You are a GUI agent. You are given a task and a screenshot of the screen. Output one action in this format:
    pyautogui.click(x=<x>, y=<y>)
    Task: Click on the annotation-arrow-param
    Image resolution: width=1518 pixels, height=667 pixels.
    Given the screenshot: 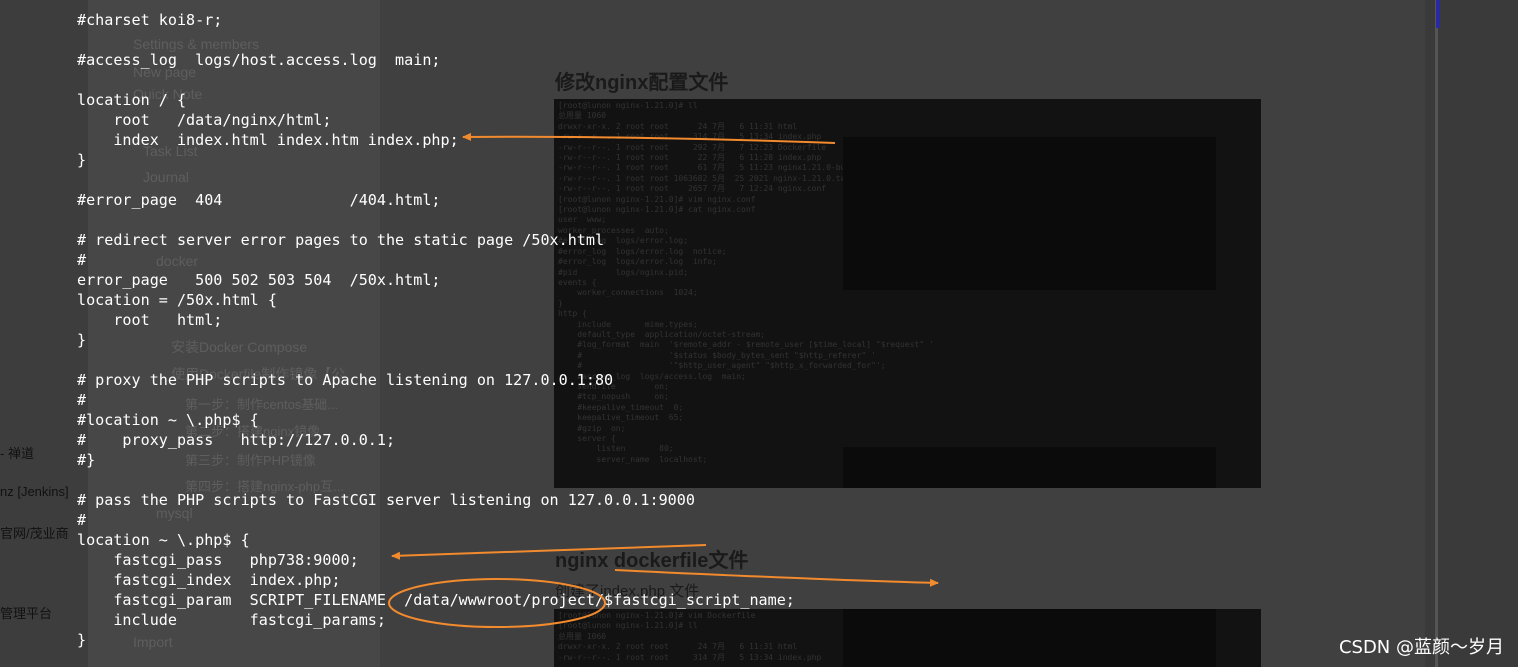 What is the action you would take?
    pyautogui.click(x=776, y=578)
    